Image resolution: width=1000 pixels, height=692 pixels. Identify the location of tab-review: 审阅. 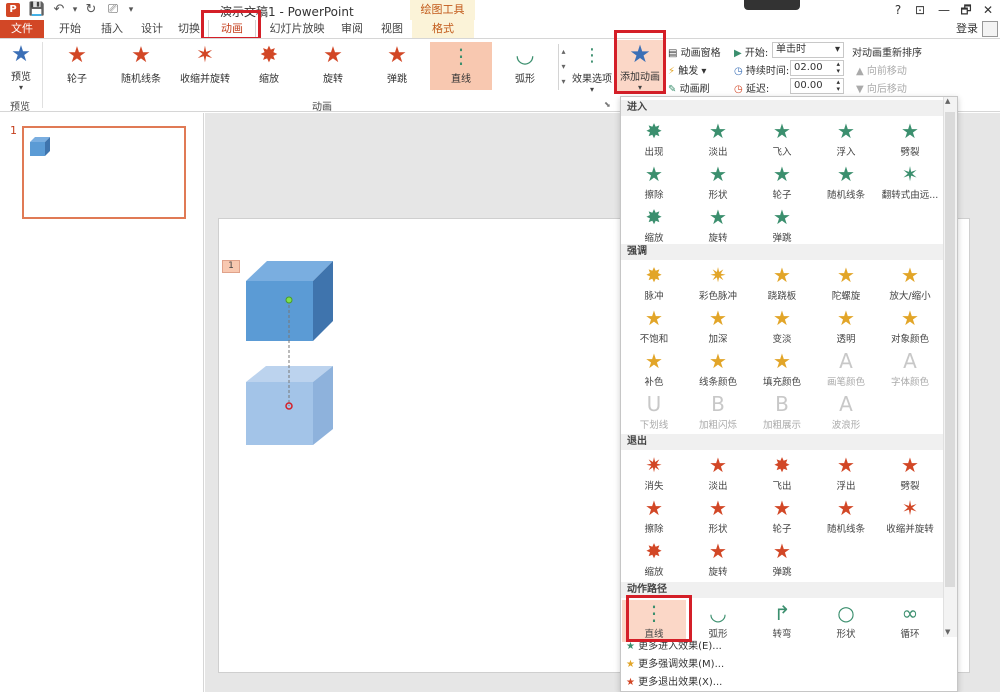
(352, 29).